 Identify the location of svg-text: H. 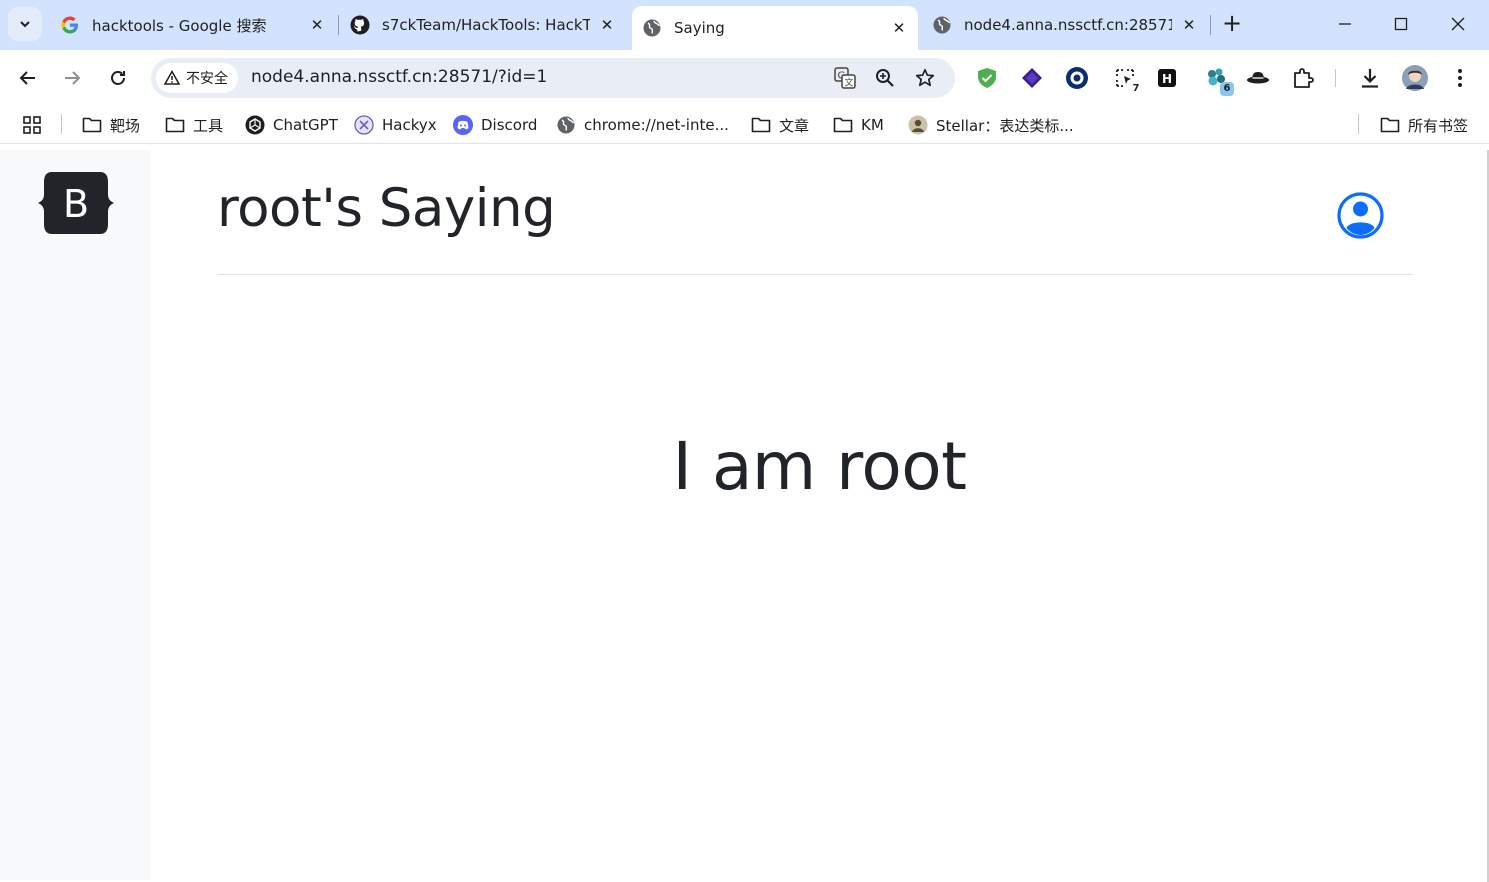
(1167, 79).